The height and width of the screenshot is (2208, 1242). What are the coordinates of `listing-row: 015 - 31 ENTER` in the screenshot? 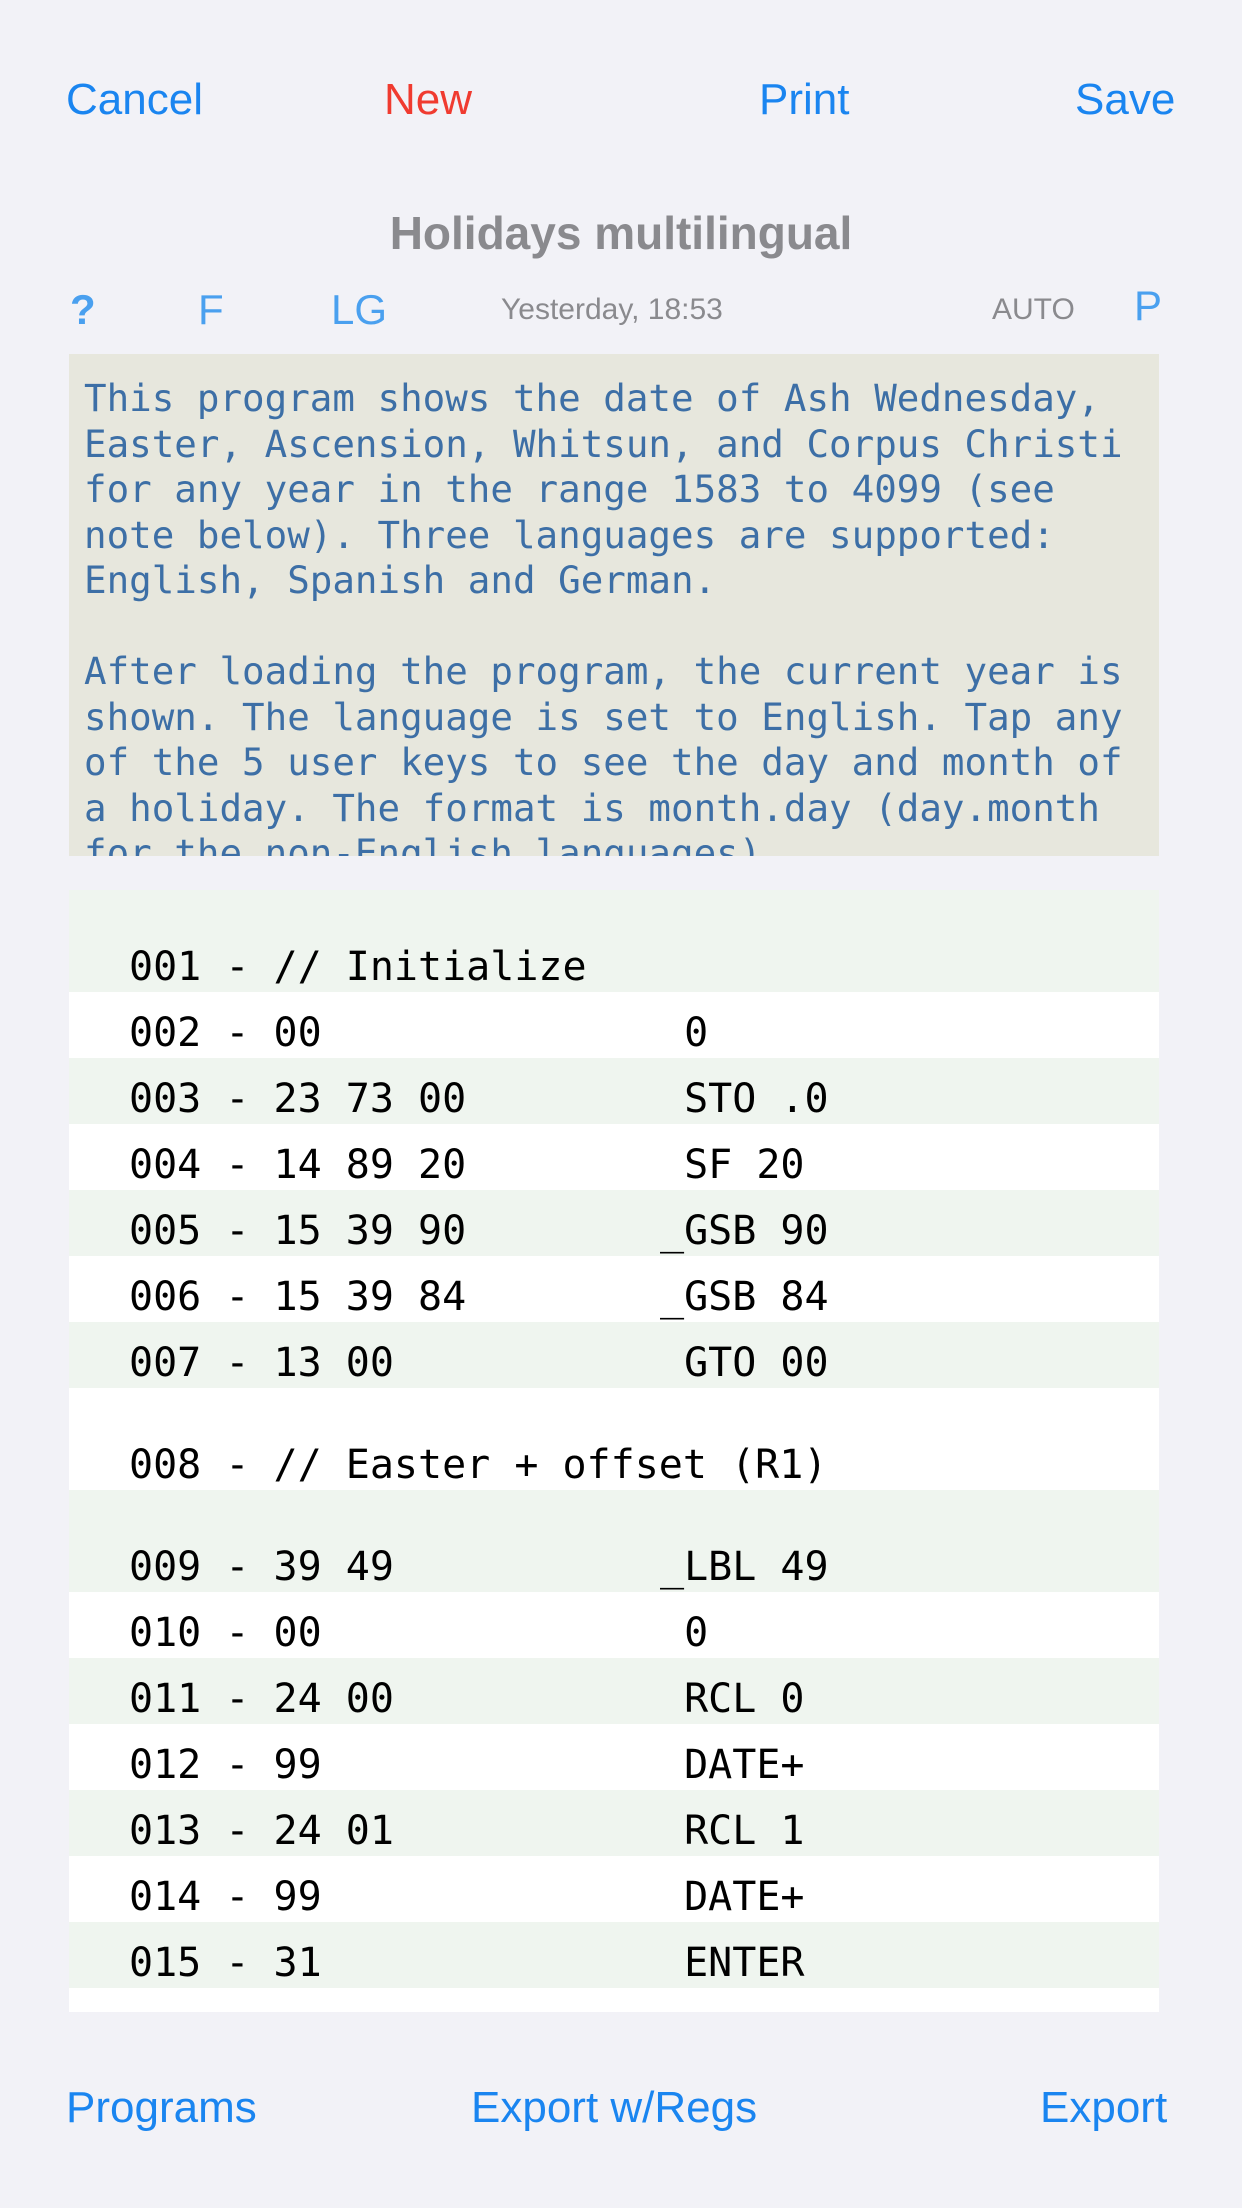 It's located at (614, 1955).